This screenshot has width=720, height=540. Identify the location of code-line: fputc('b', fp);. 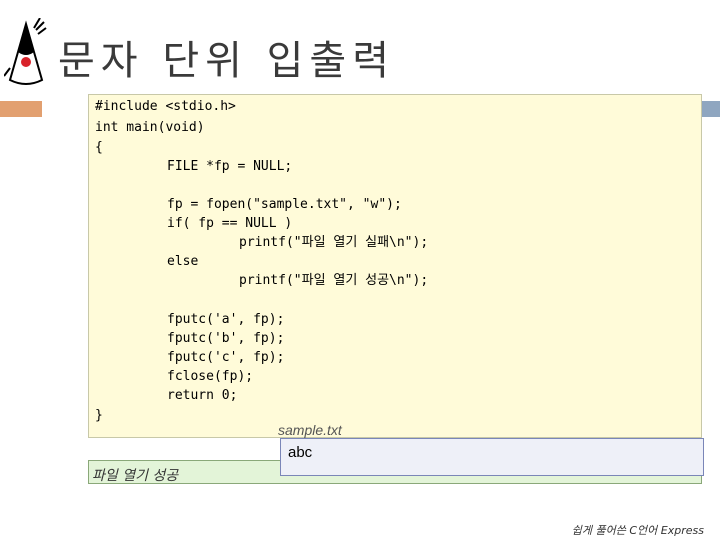
(226, 338).